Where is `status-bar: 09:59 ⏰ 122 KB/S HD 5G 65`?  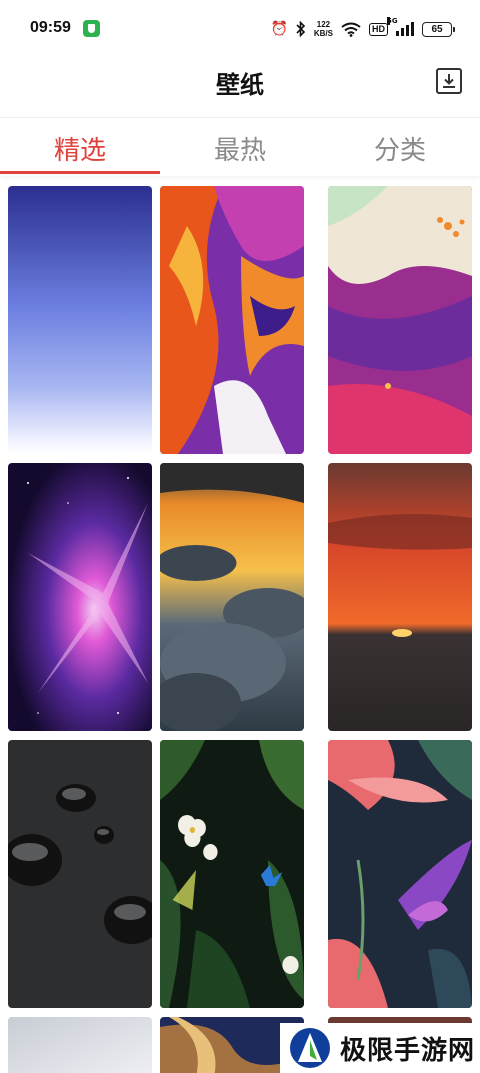 status-bar: 09:59 ⏰ 122 KB/S HD 5G 65 is located at coordinates (240, 29).